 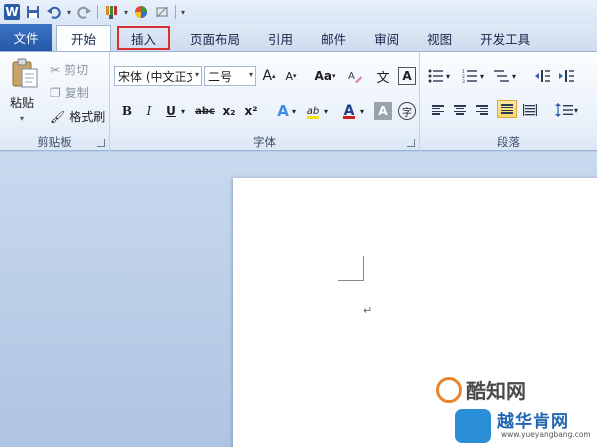 What do you see at coordinates (220, 76) in the screenshot?
I see `font-size-value: 二号` at bounding box center [220, 76].